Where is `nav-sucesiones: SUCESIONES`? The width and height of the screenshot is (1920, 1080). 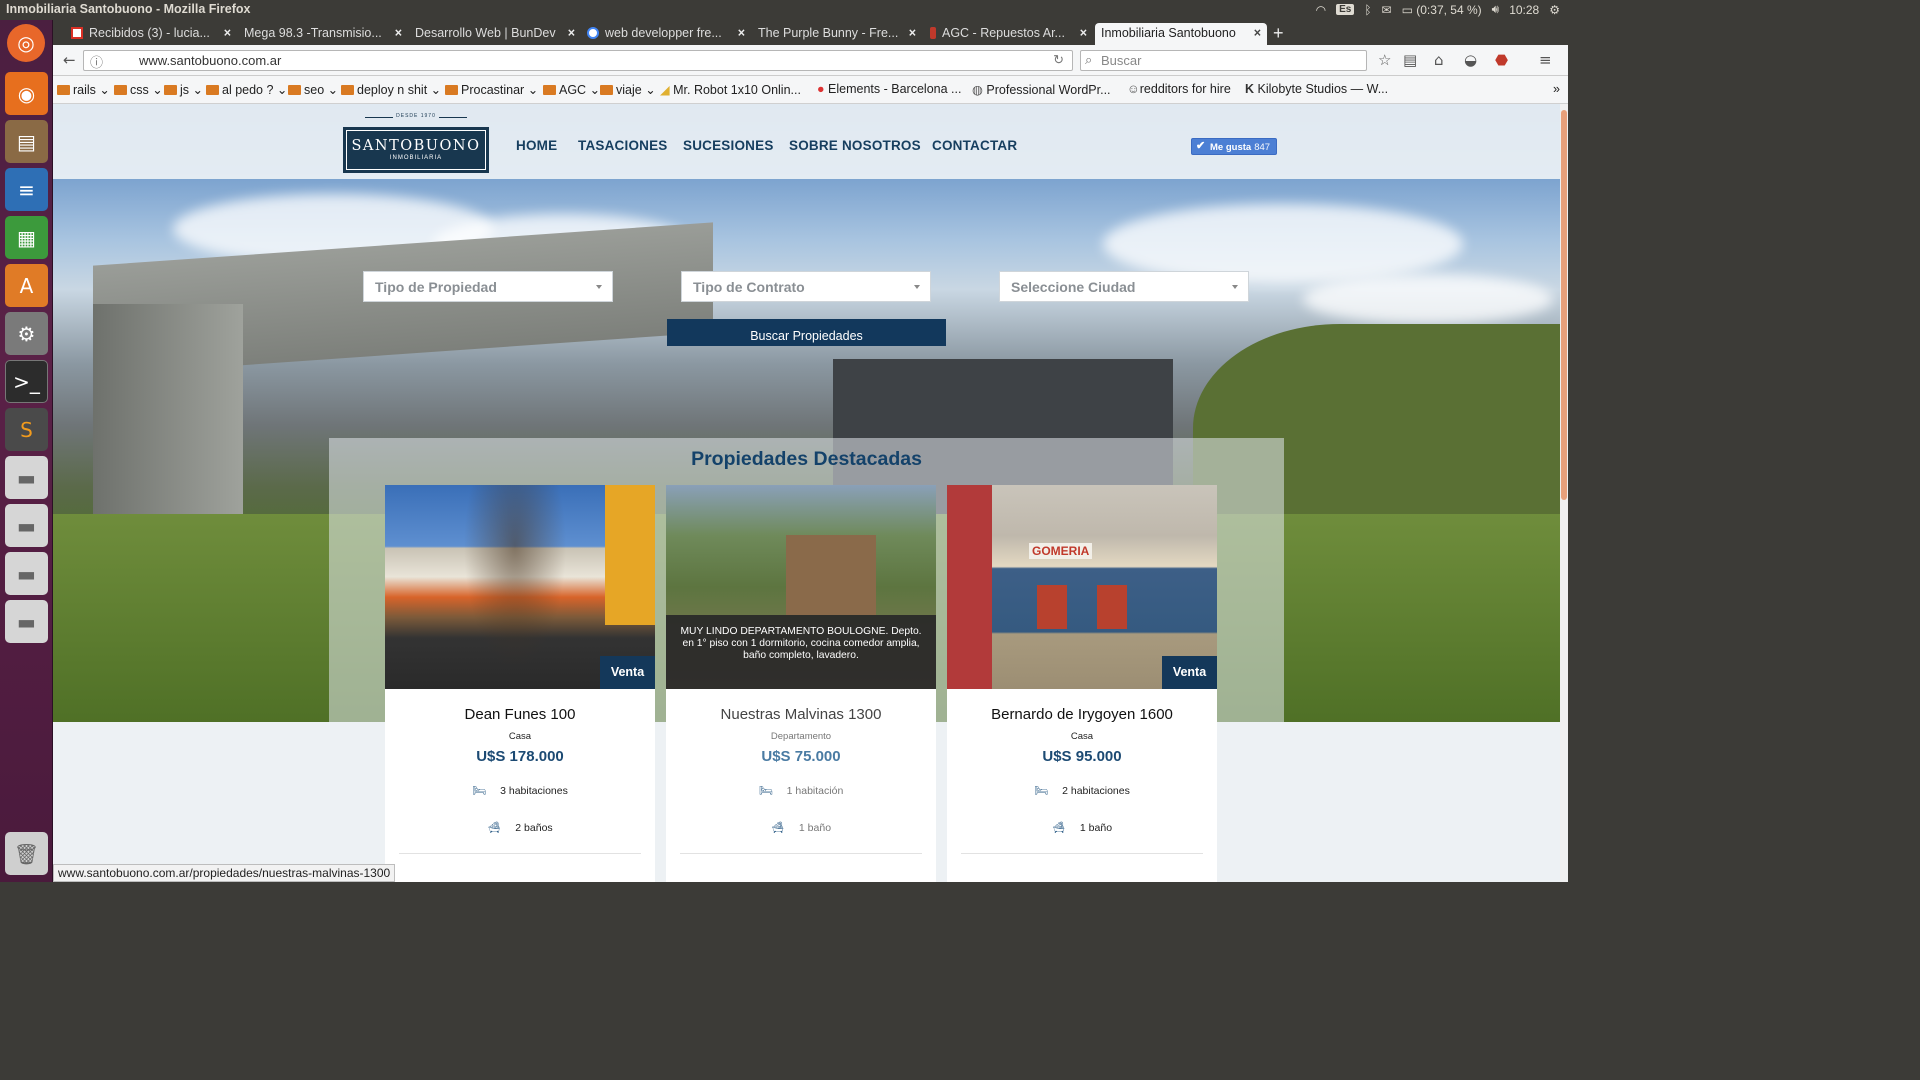 nav-sucesiones: SUCESIONES is located at coordinates (728, 145).